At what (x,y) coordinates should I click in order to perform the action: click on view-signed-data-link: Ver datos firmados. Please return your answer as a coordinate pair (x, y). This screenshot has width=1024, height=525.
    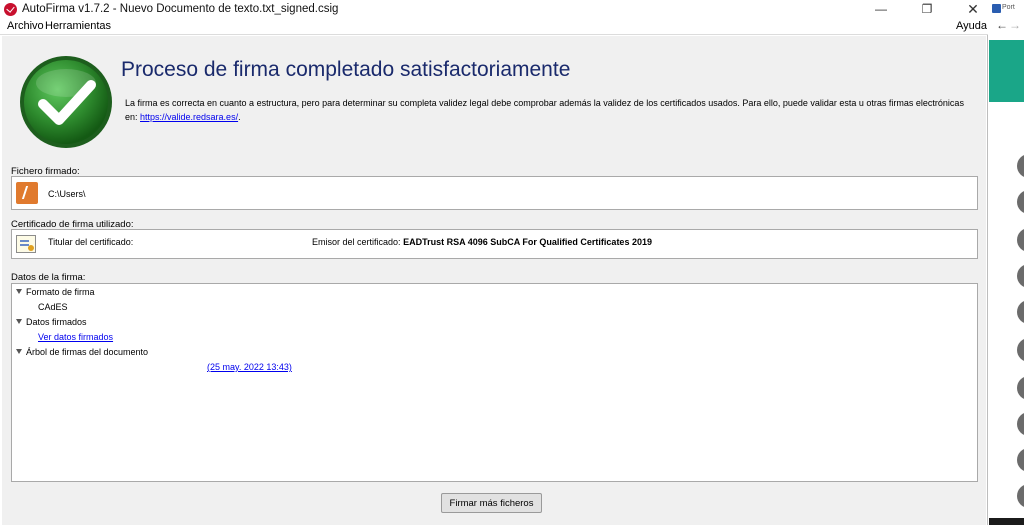
    Looking at the image, I should click on (75, 337).